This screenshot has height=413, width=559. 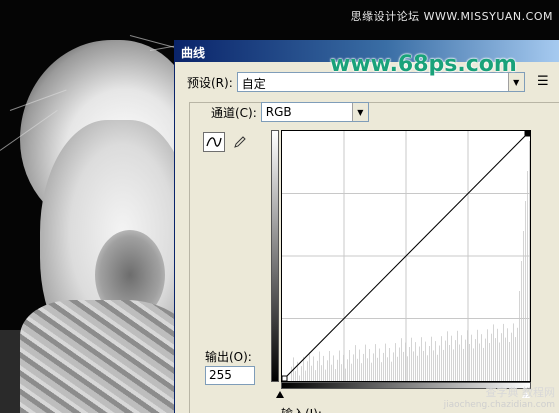 What do you see at coordinates (228, 357) in the screenshot?
I see `output-label: 输出(O):` at bounding box center [228, 357].